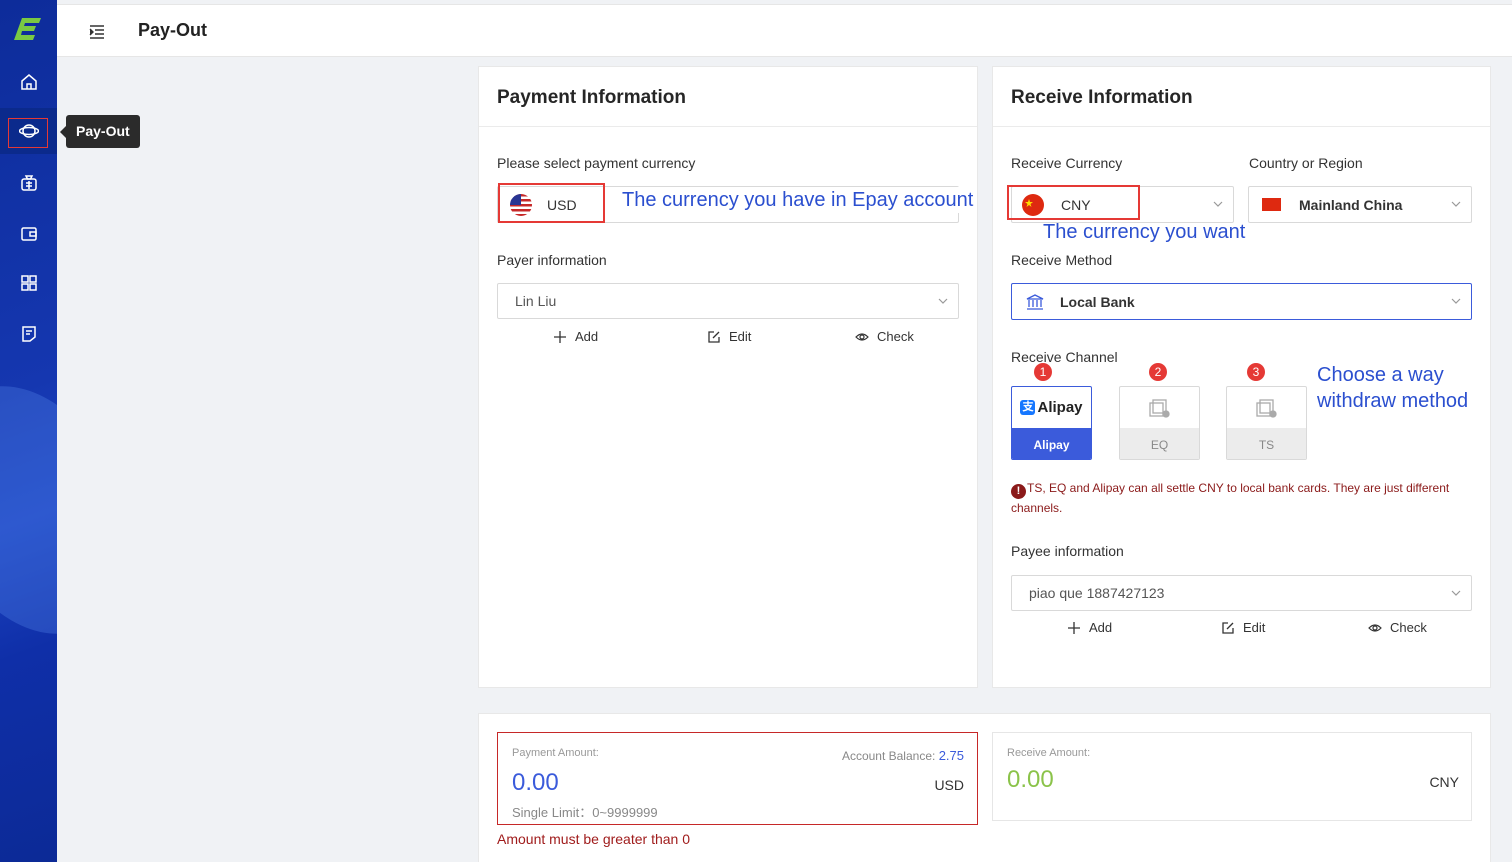 The image size is (1512, 862). Describe the element at coordinates (1444, 782) in the screenshot. I see `receive-amount-currency: CNY` at that location.